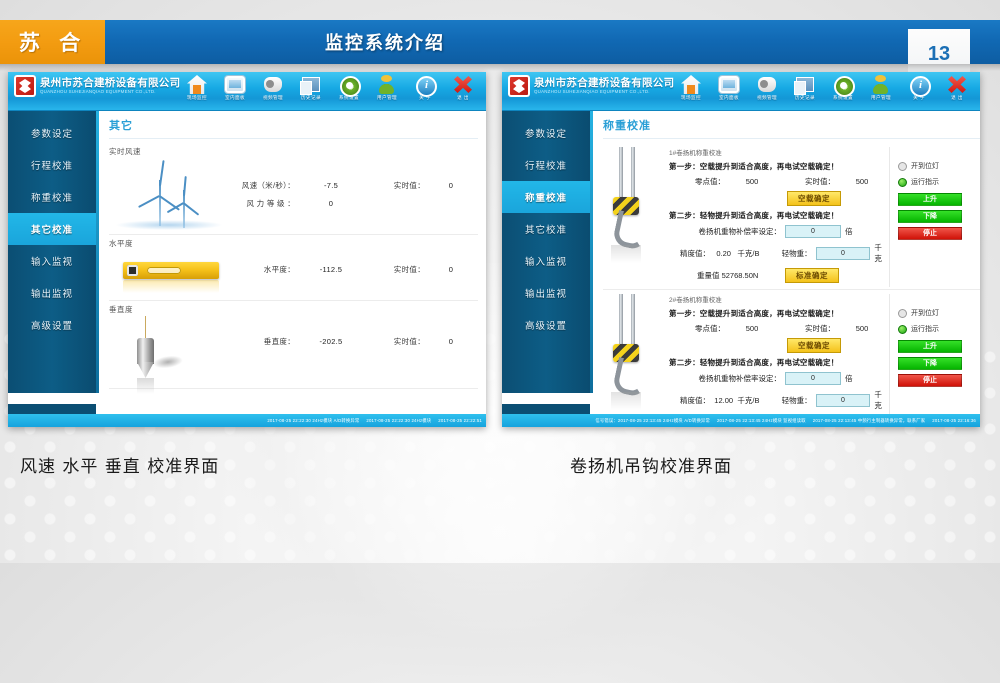 This screenshot has height=683, width=1000. Describe the element at coordinates (695, 153) in the screenshot. I see `block-title: 1#卷扬机称重校准` at that location.